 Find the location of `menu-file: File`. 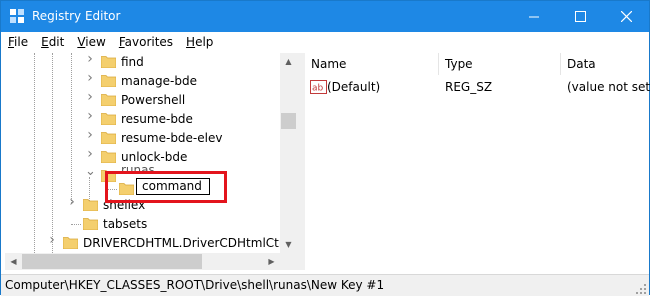

menu-file: File is located at coordinates (17, 42).